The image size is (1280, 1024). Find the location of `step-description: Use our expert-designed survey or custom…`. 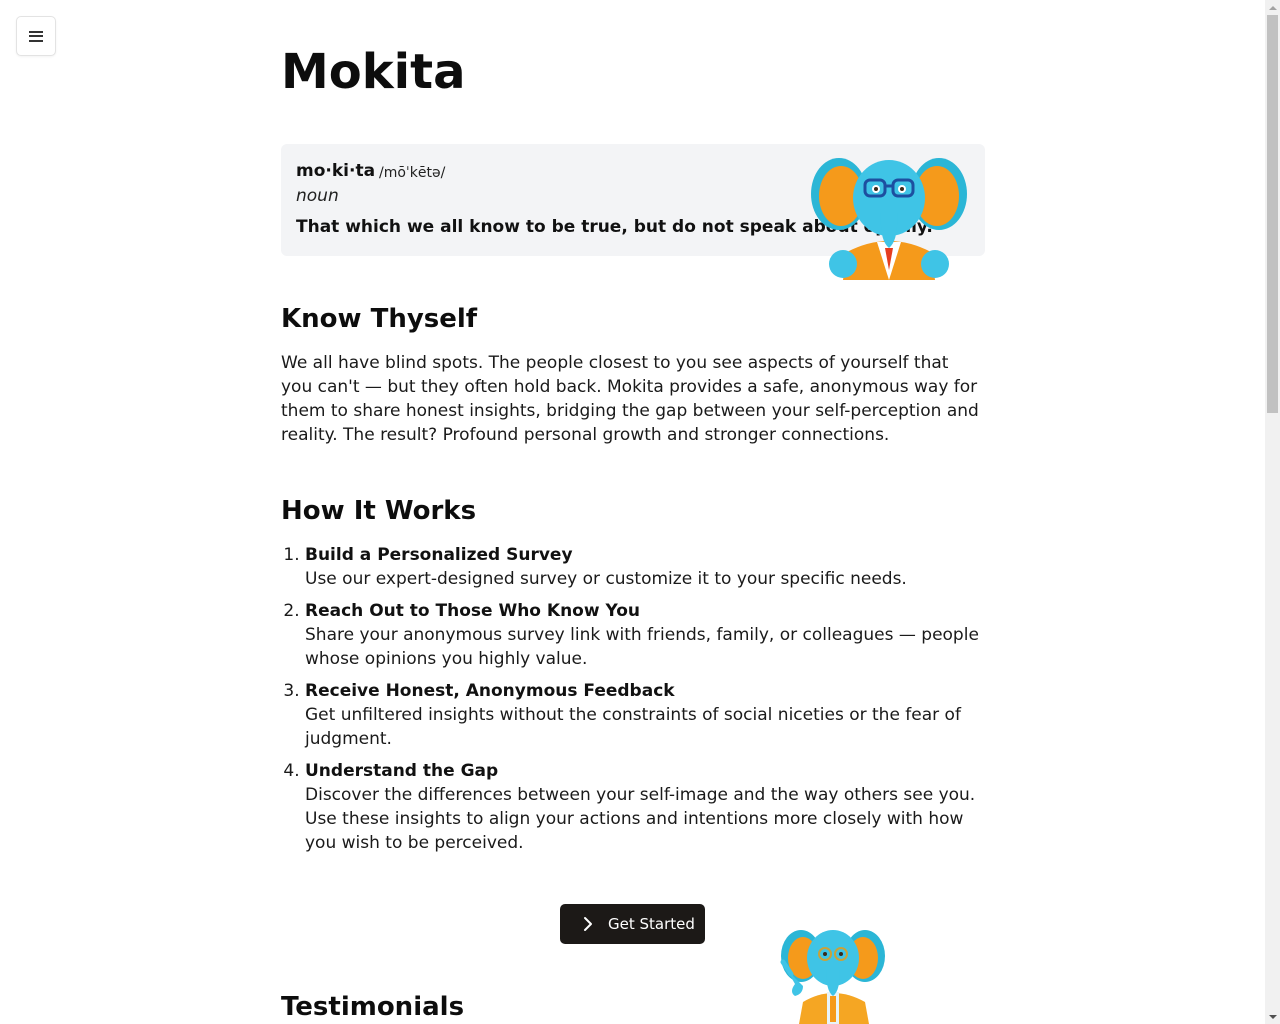

step-description: Use our expert-designed survey or custom… is located at coordinates (606, 579).